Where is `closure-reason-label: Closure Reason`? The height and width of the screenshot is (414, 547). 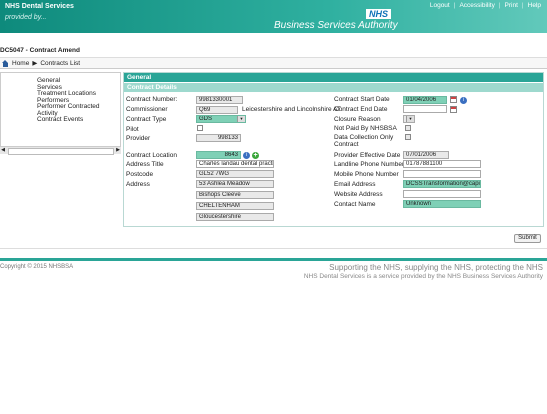
closure-reason-label: Closure Reason is located at coordinates (357, 119).